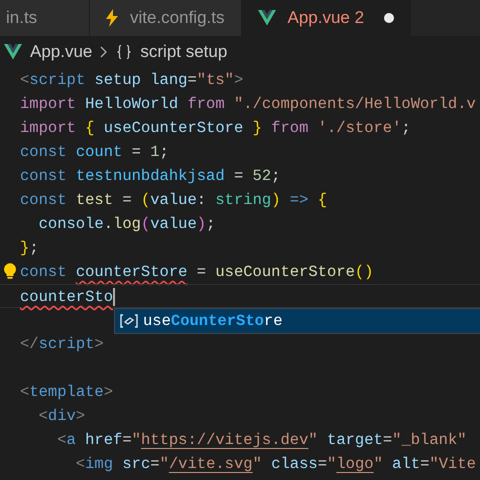 The width and height of the screenshot is (480, 480). Describe the element at coordinates (104, 52) in the screenshot. I see `chevron-right-icon` at that location.